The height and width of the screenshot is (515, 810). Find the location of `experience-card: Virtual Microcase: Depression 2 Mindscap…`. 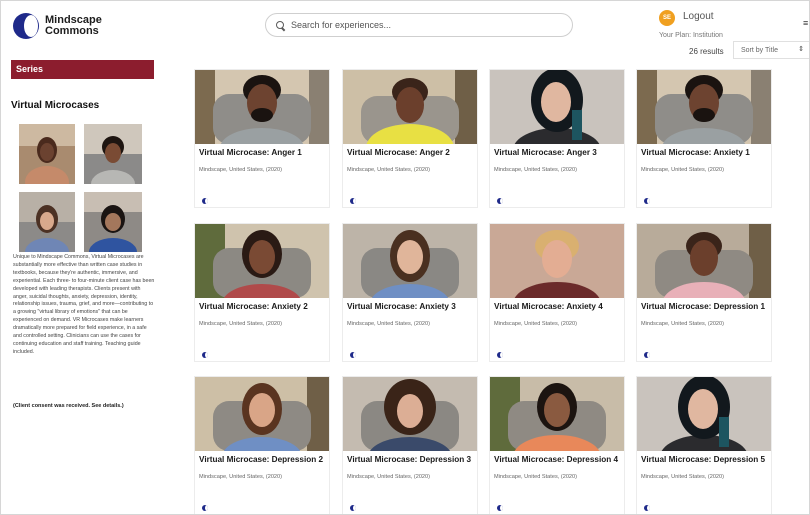

experience-card: Virtual Microcase: Depression 2 Mindscap… is located at coordinates (262, 445).